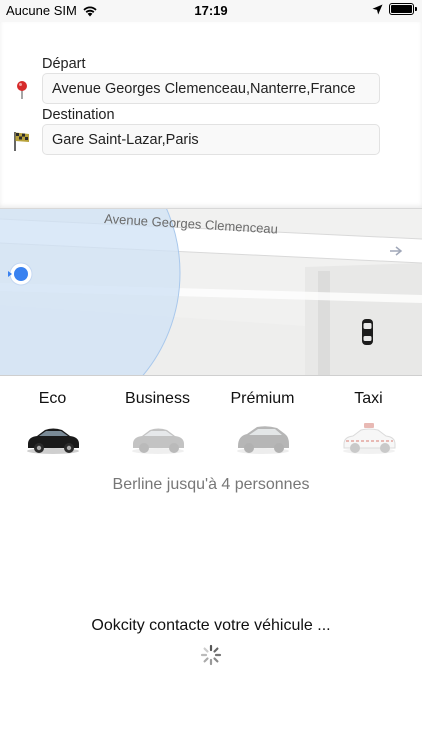 The image size is (422, 750). What do you see at coordinates (262, 440) in the screenshot?
I see `premium-van-icon` at bounding box center [262, 440].